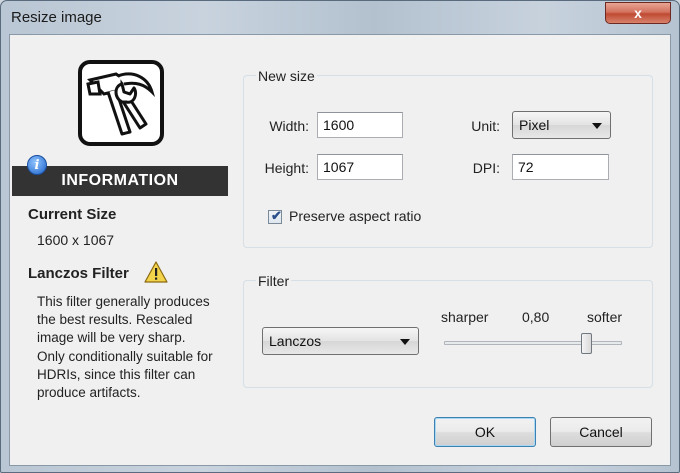 This screenshot has height=473, width=680. What do you see at coordinates (37, 165) in the screenshot?
I see `info-icon: i` at bounding box center [37, 165].